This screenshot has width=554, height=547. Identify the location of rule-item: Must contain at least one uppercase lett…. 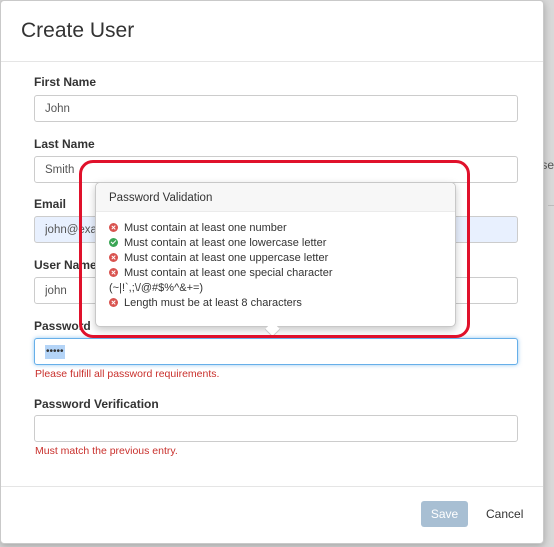
(221, 258).